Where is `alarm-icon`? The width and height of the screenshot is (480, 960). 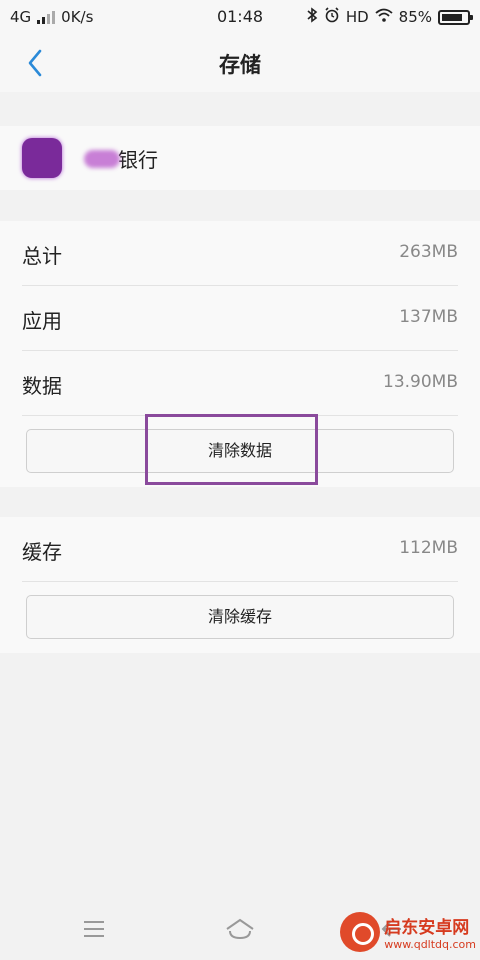 alarm-icon is located at coordinates (332, 17).